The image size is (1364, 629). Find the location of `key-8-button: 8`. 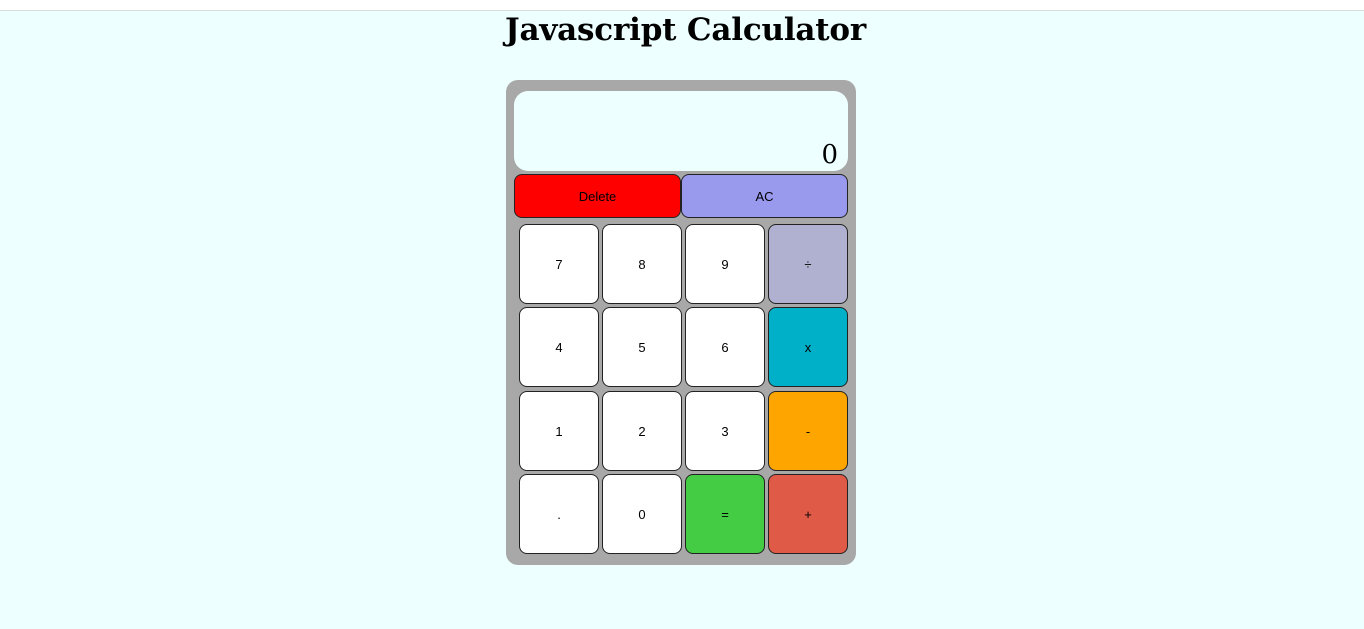

key-8-button: 8 is located at coordinates (642, 264).